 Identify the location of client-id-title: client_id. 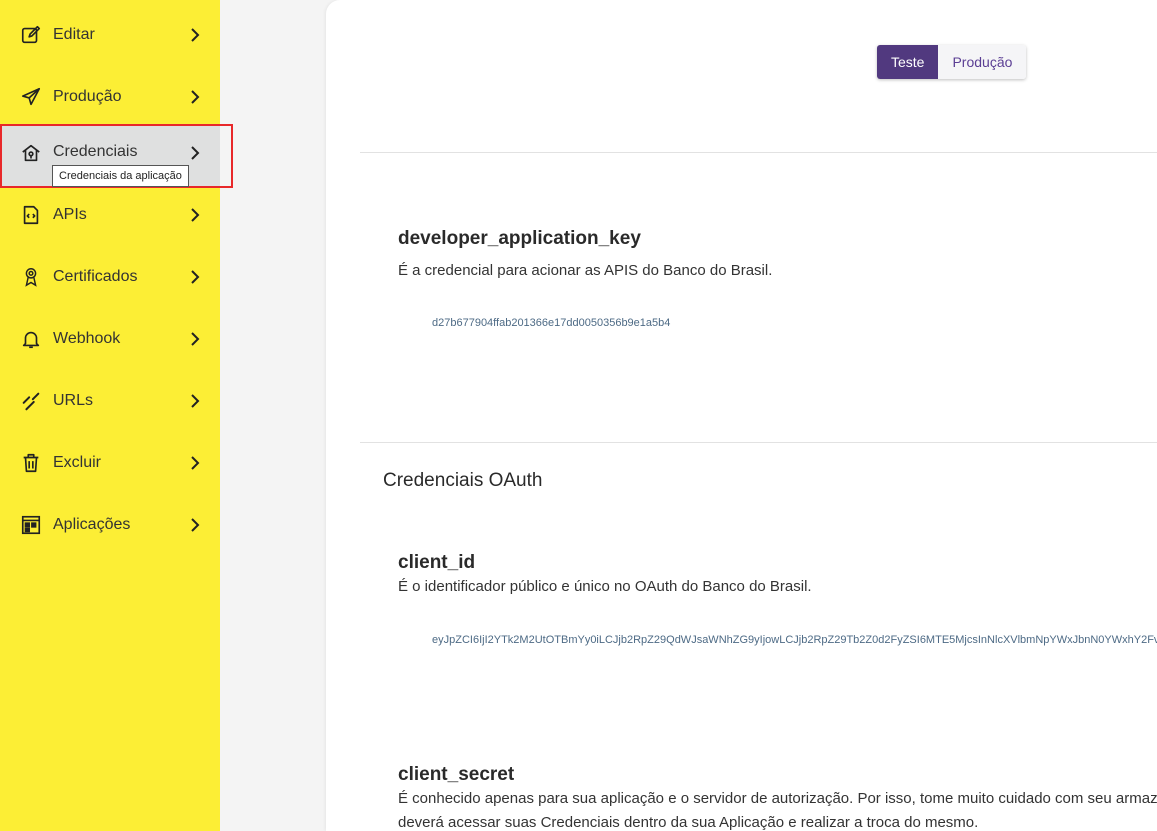
(437, 562).